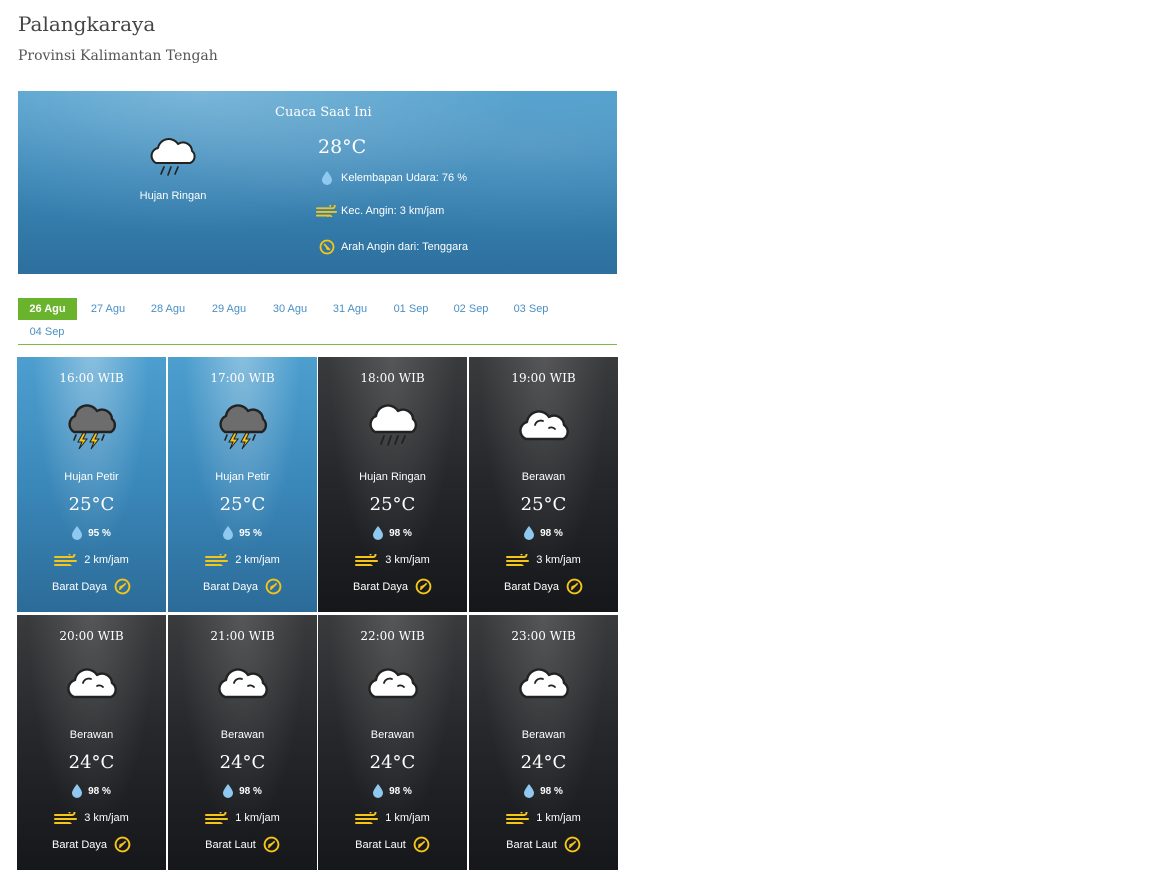 The image size is (1152, 876). What do you see at coordinates (392, 247) in the screenshot?
I see `current-direction-row: Arah Angin dari: Tenggara` at bounding box center [392, 247].